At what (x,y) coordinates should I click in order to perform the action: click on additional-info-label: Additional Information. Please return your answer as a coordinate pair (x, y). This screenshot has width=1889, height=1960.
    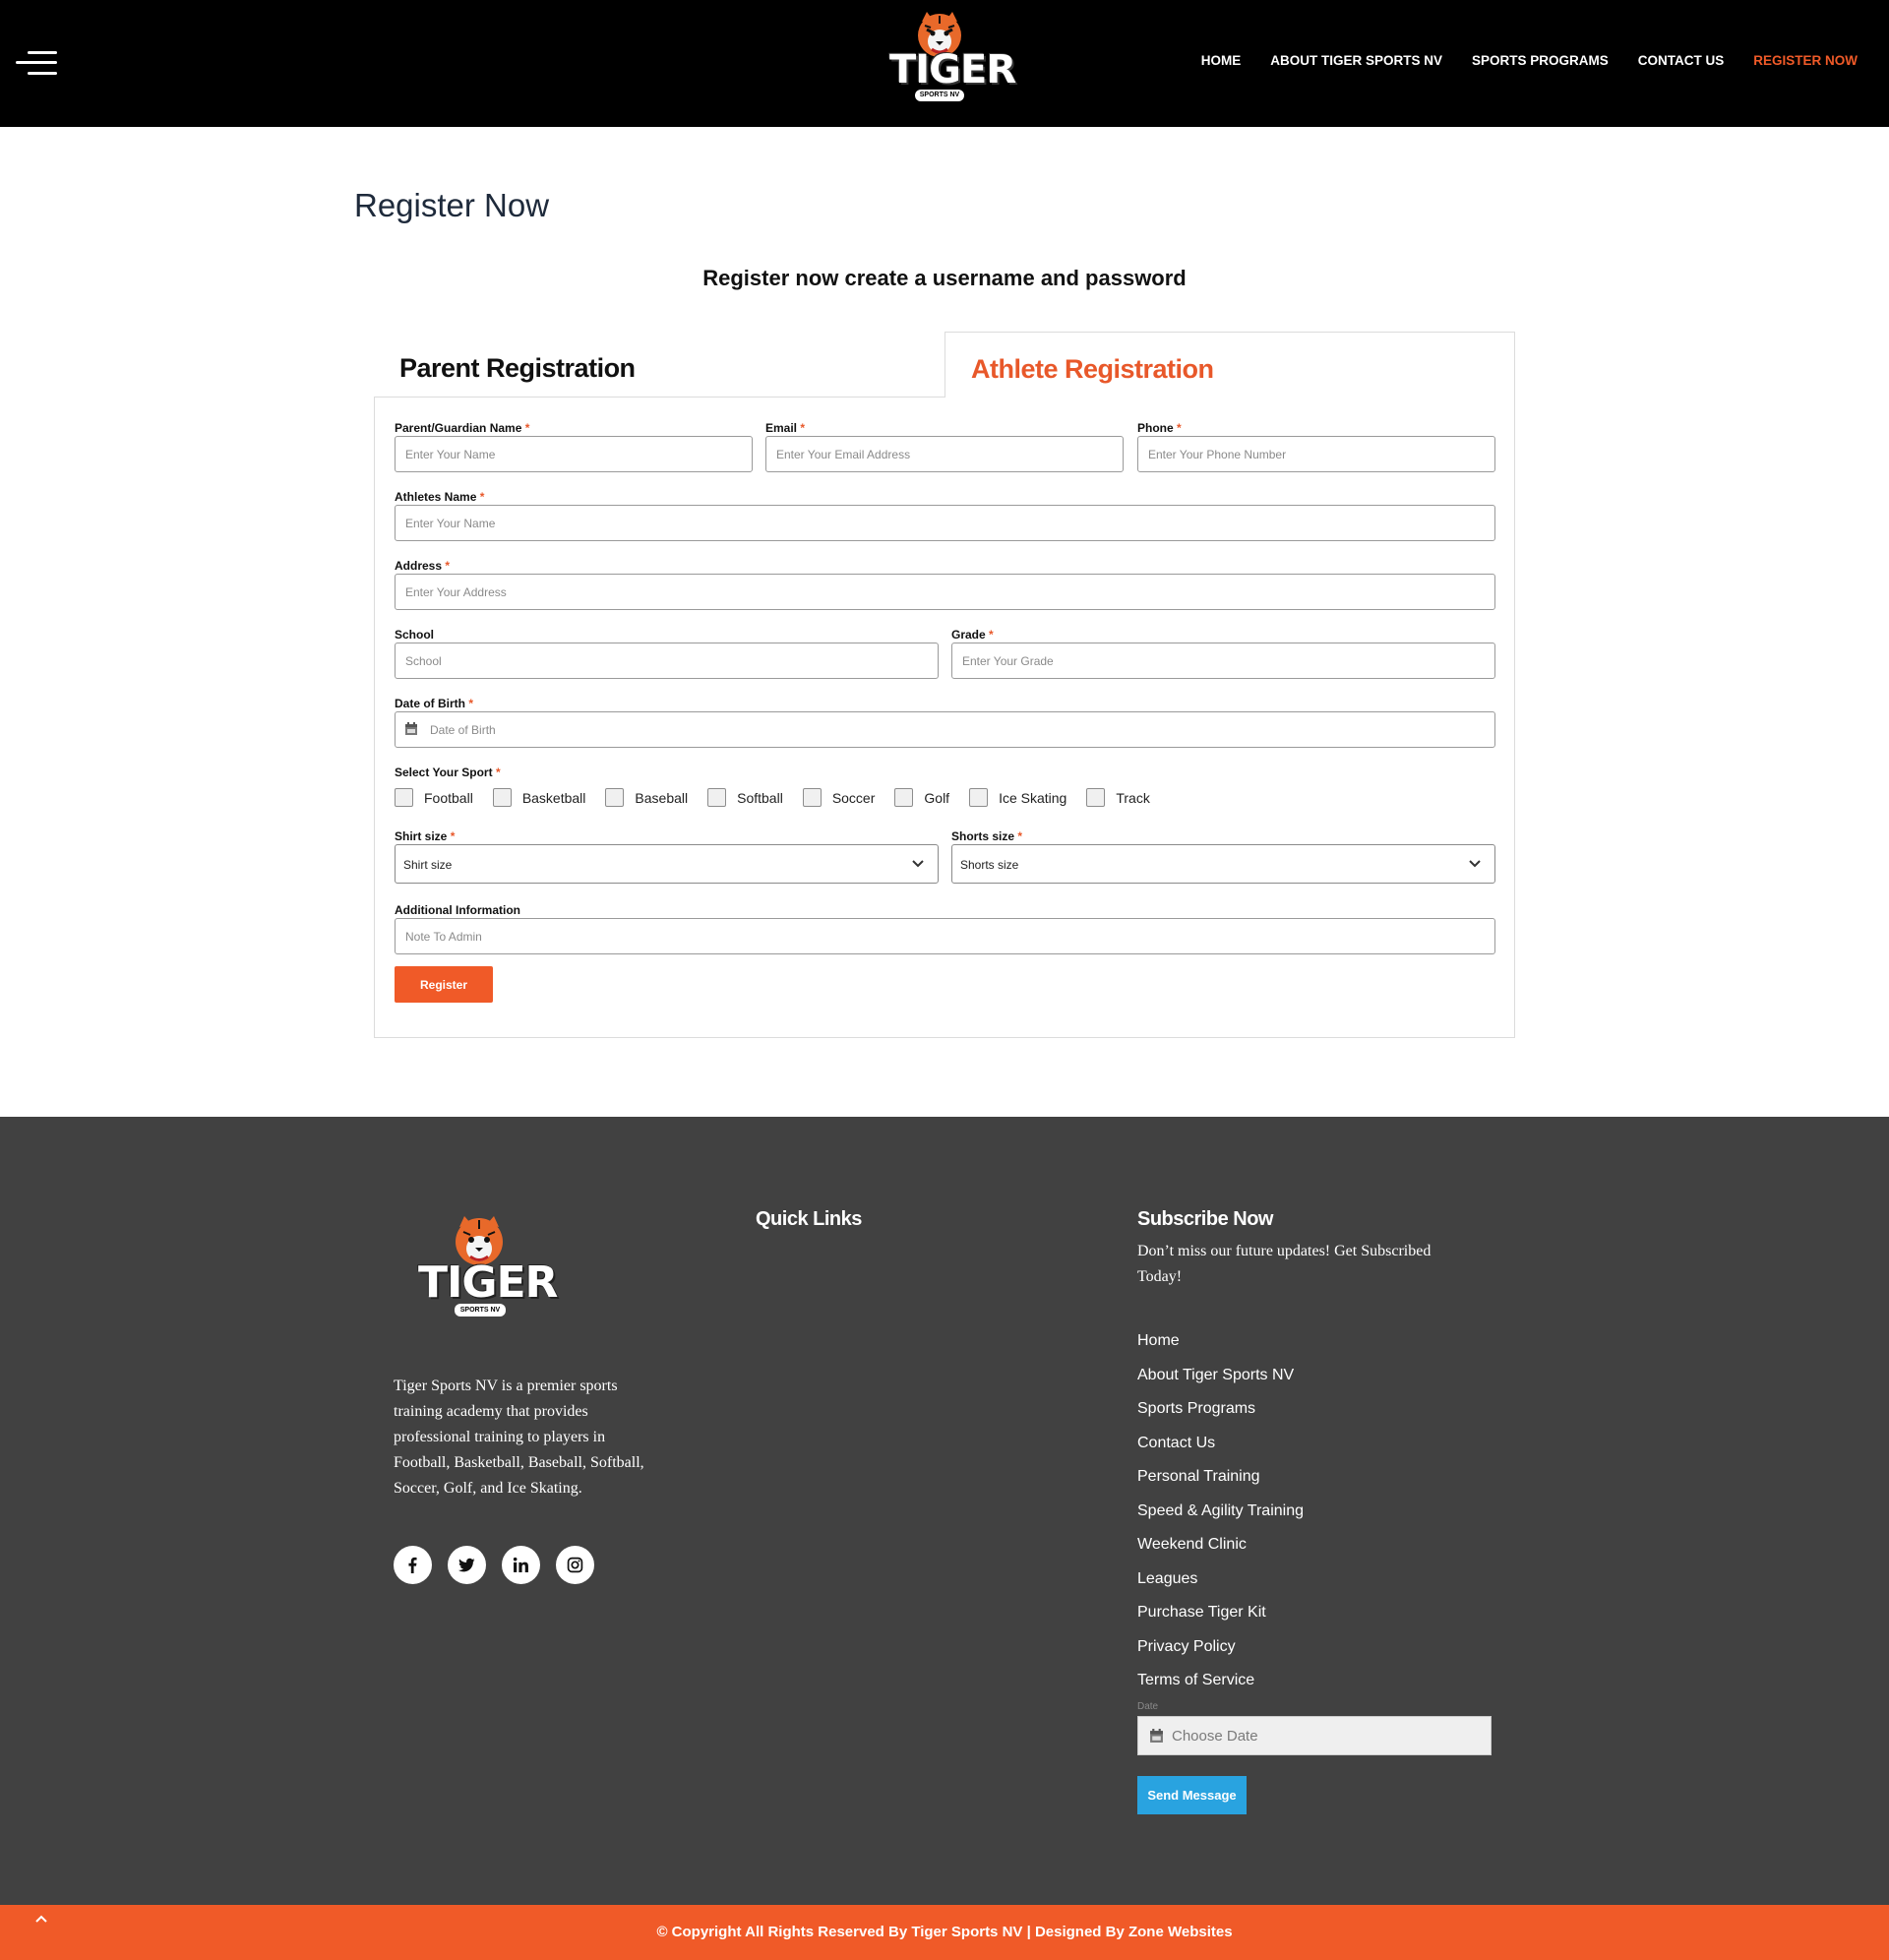
    Looking at the image, I should click on (458, 910).